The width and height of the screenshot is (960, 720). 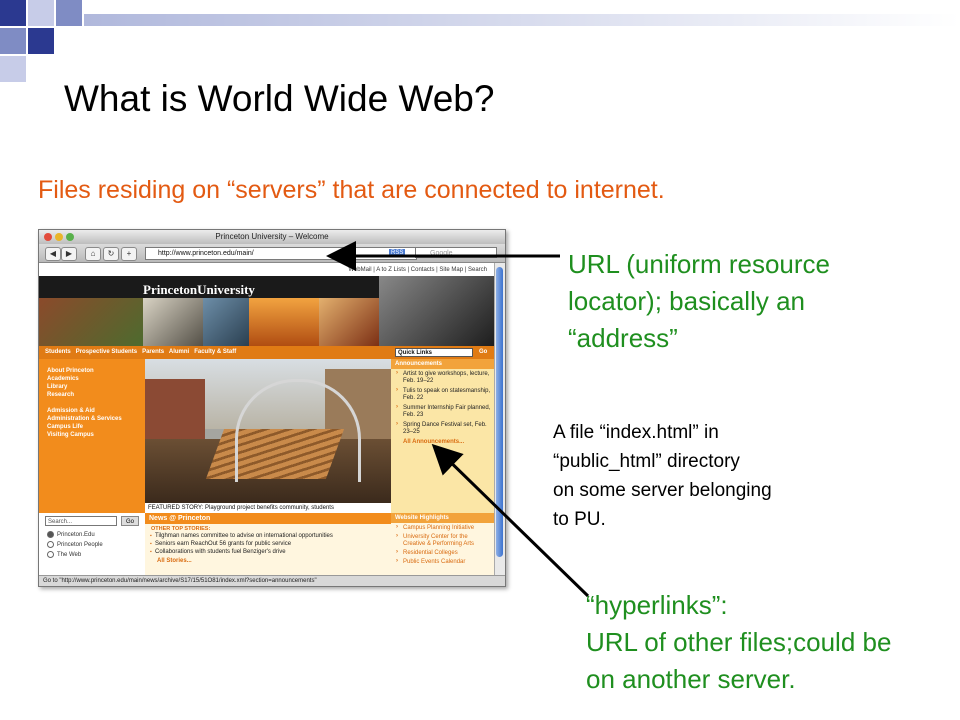 What do you see at coordinates (686, 301) in the screenshot?
I see `url-note-line: locator); basically an` at bounding box center [686, 301].